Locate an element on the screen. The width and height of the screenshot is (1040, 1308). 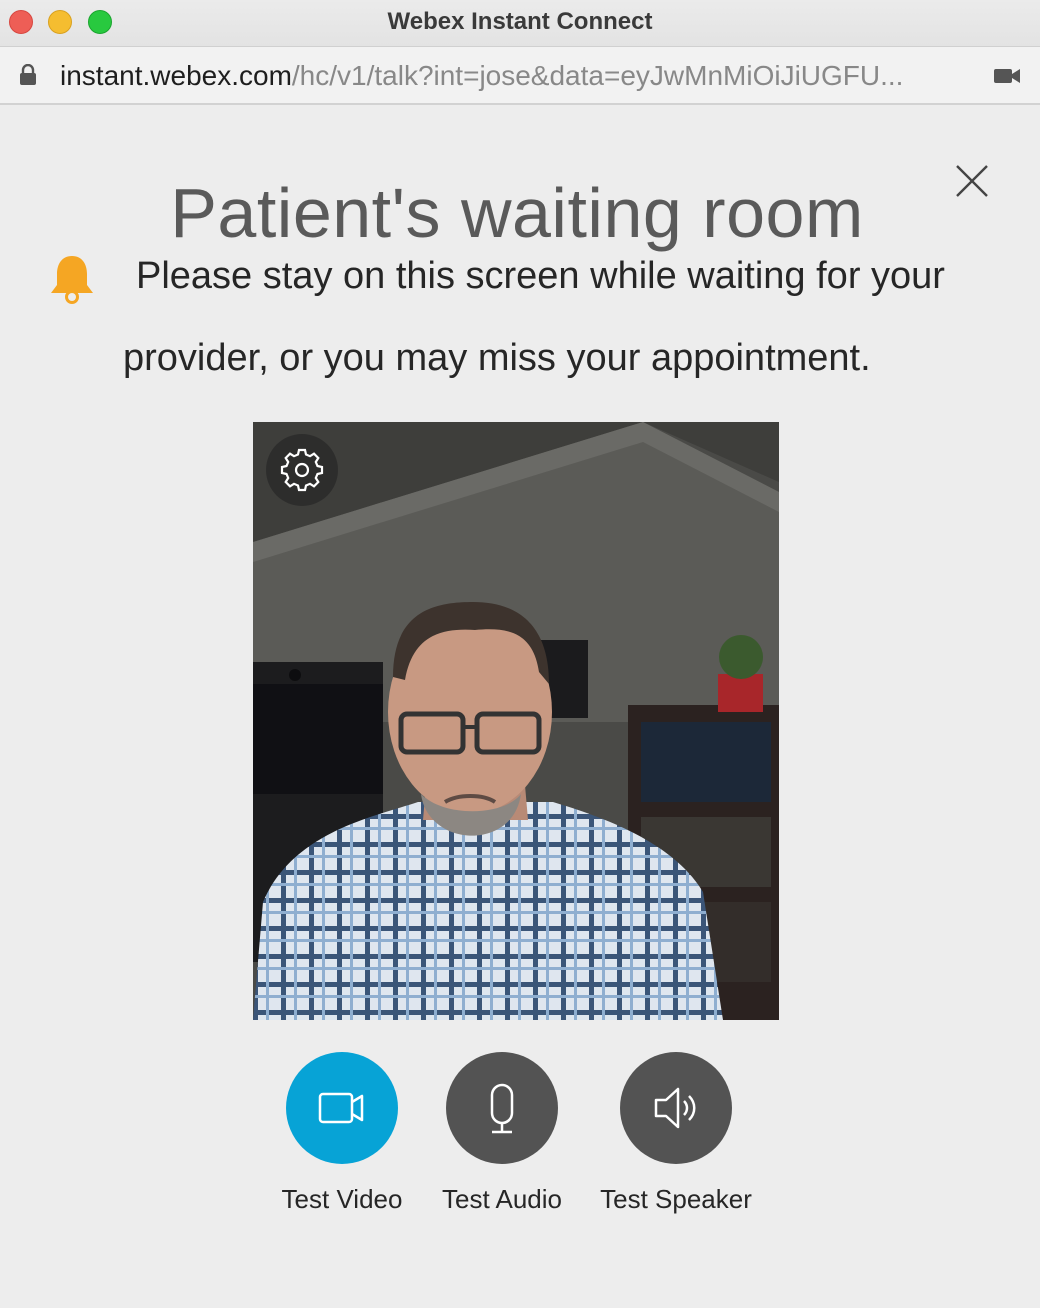
window-title: Webex Instant Connect is located at coordinates (520, 21).